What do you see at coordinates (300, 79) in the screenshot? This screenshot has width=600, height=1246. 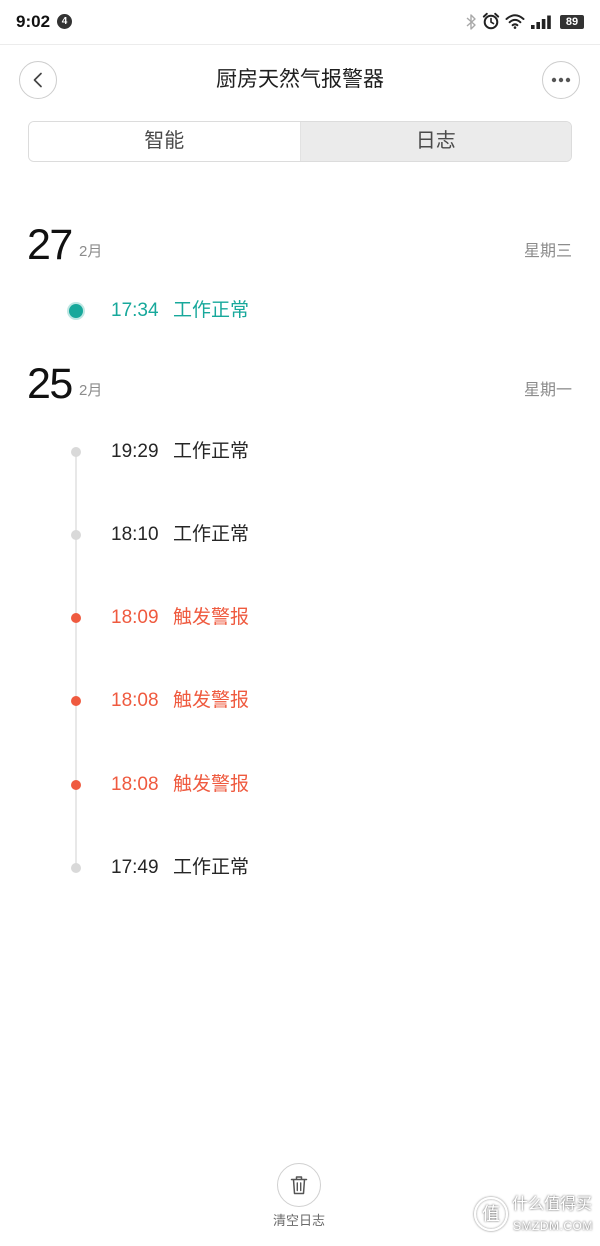 I see `page-title: 厨房天然气报警器` at bounding box center [300, 79].